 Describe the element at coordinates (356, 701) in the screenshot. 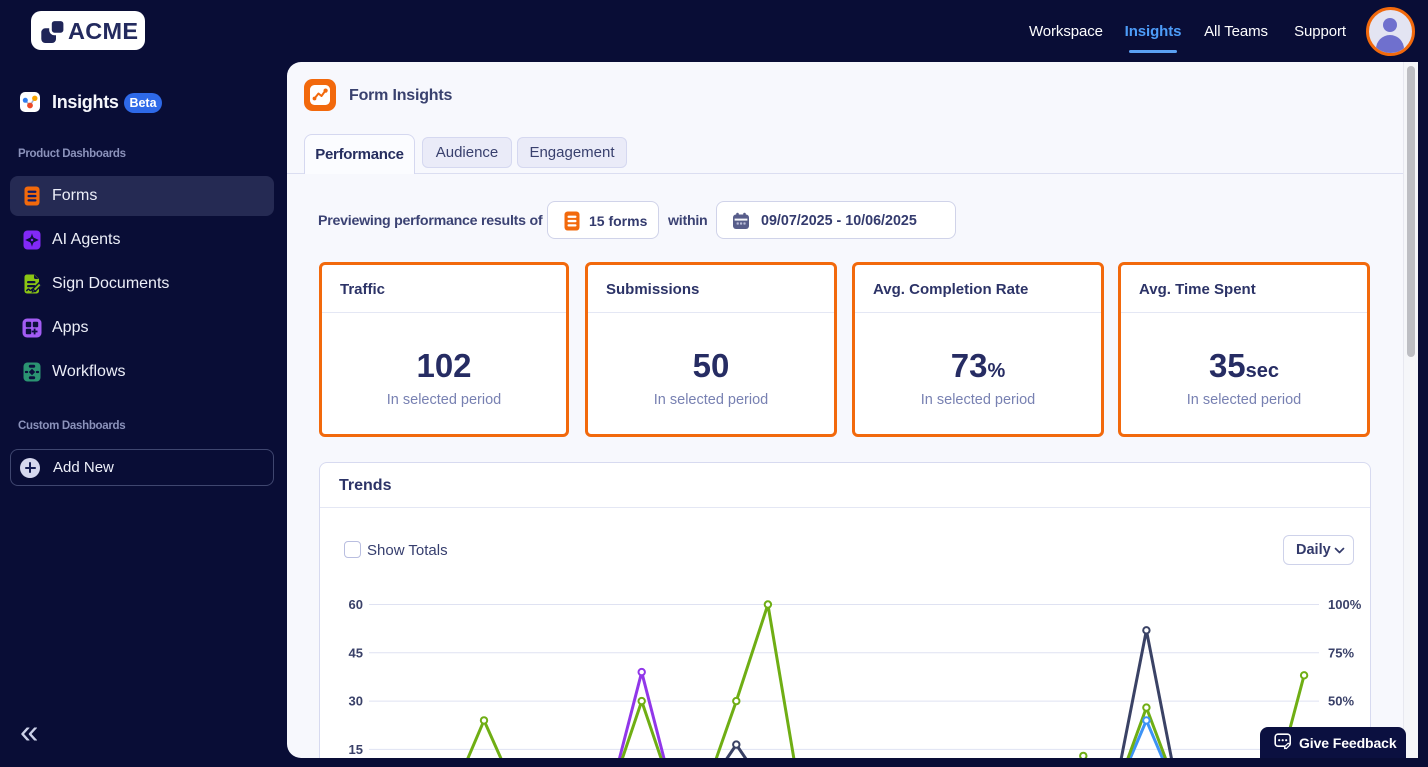

I see `svg-text: 30` at that location.